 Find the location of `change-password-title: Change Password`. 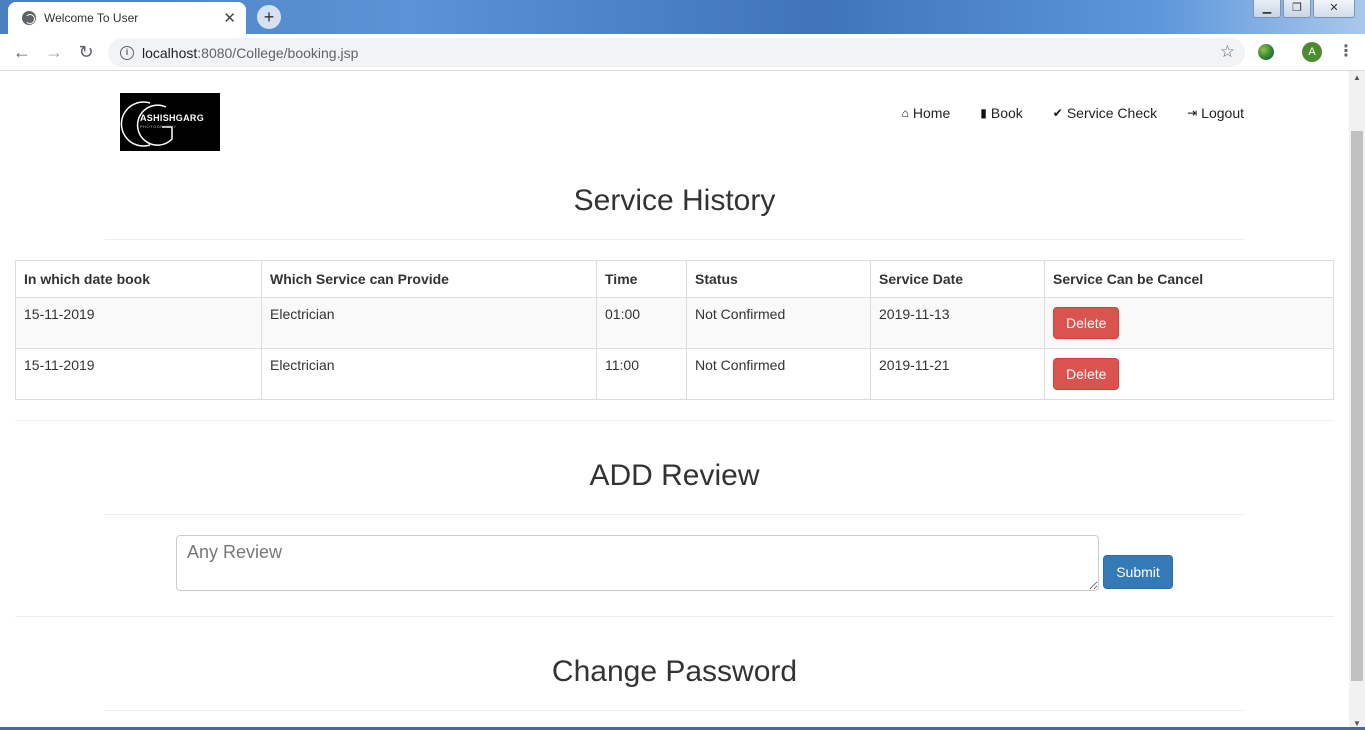

change-password-title: Change Password is located at coordinates (674, 671).